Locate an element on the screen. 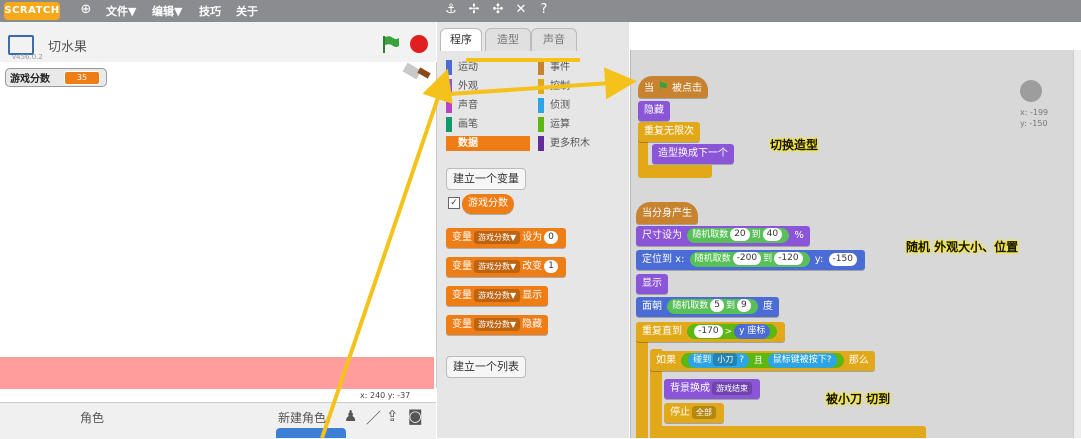 The height and width of the screenshot is (439, 1081). arrow-to-categories is located at coordinates (386, 253).